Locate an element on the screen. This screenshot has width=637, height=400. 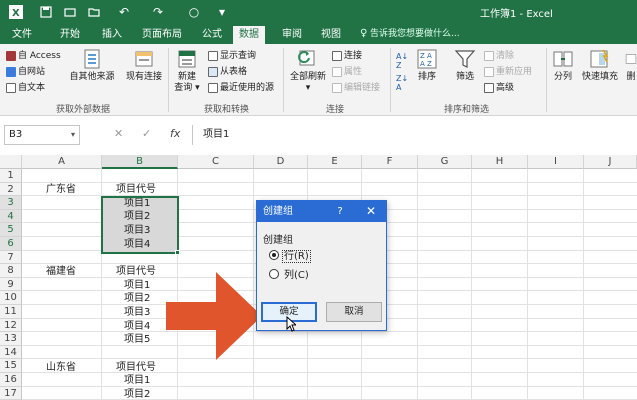
flash-fill-button: 快速填充 is located at coordinates (600, 65).